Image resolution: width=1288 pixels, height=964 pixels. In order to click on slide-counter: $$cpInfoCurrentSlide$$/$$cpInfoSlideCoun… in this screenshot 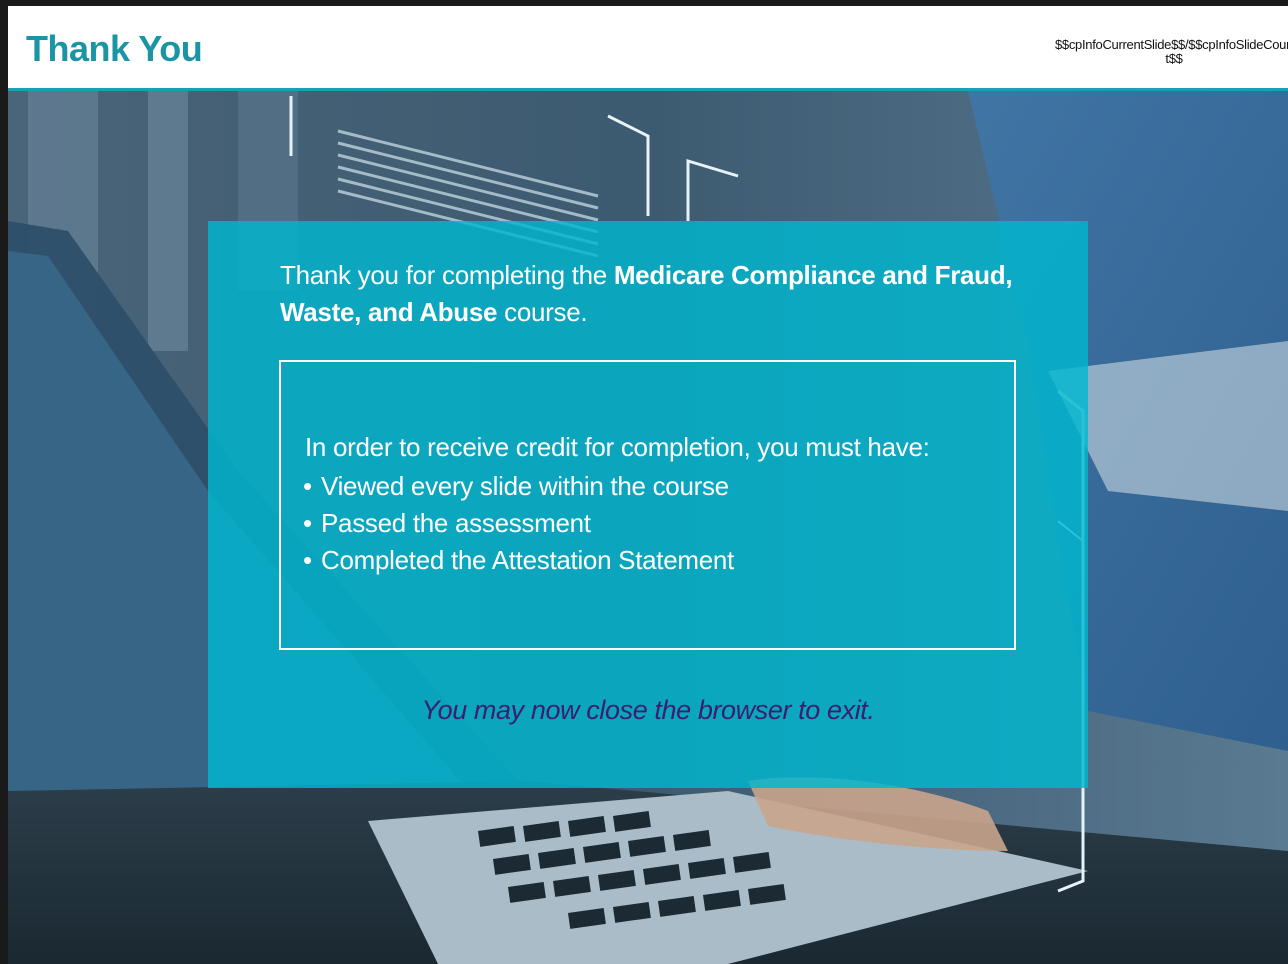, I will do `click(1171, 51)`.